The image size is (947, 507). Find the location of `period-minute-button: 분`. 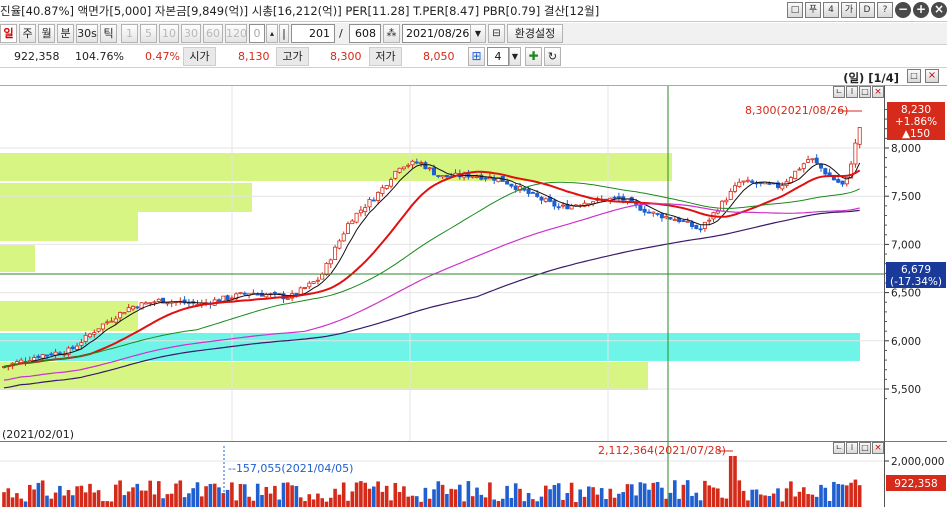

period-minute-button: 분 is located at coordinates (65, 33).